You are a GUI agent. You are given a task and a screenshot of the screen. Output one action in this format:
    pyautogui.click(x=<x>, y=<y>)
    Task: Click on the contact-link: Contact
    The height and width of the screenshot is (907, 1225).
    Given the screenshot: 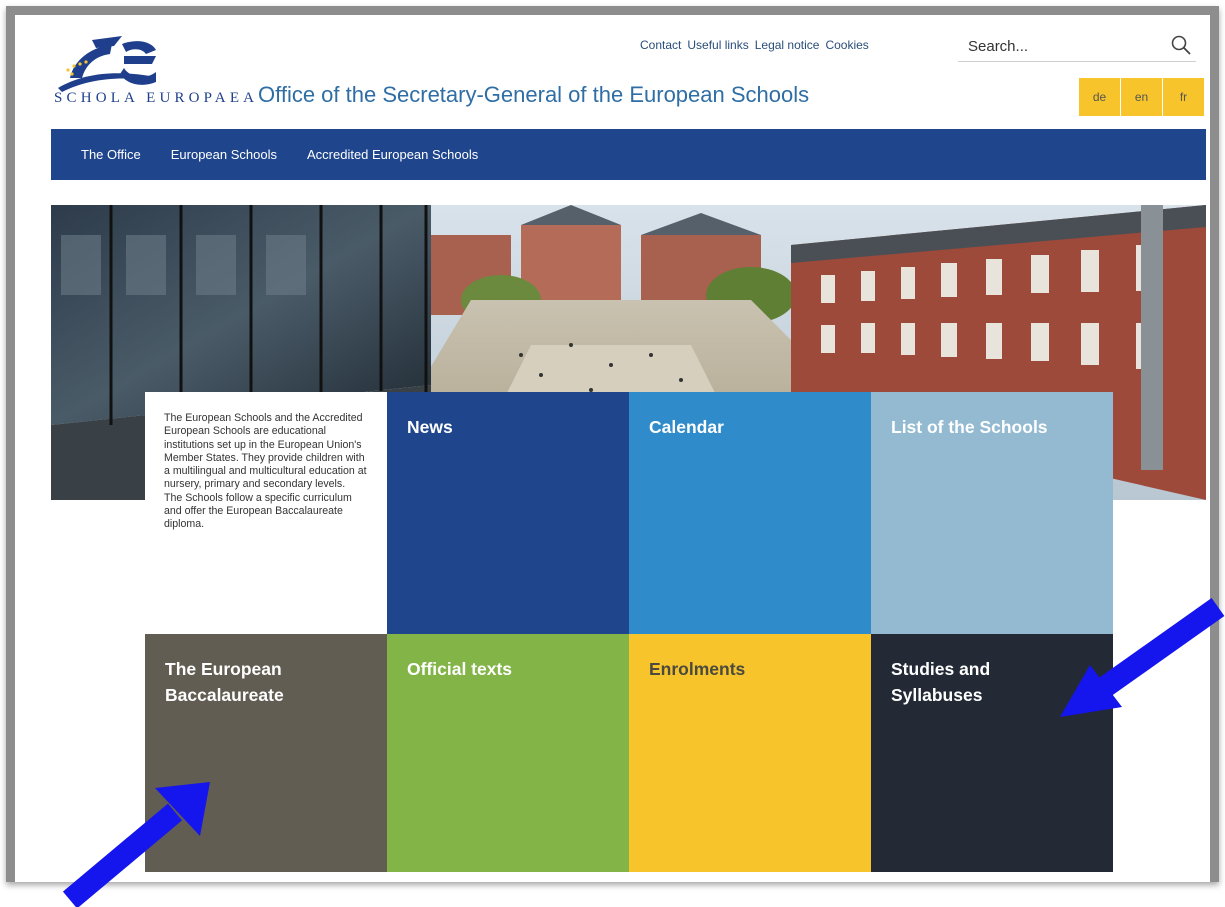 What is the action you would take?
    pyautogui.click(x=660, y=45)
    